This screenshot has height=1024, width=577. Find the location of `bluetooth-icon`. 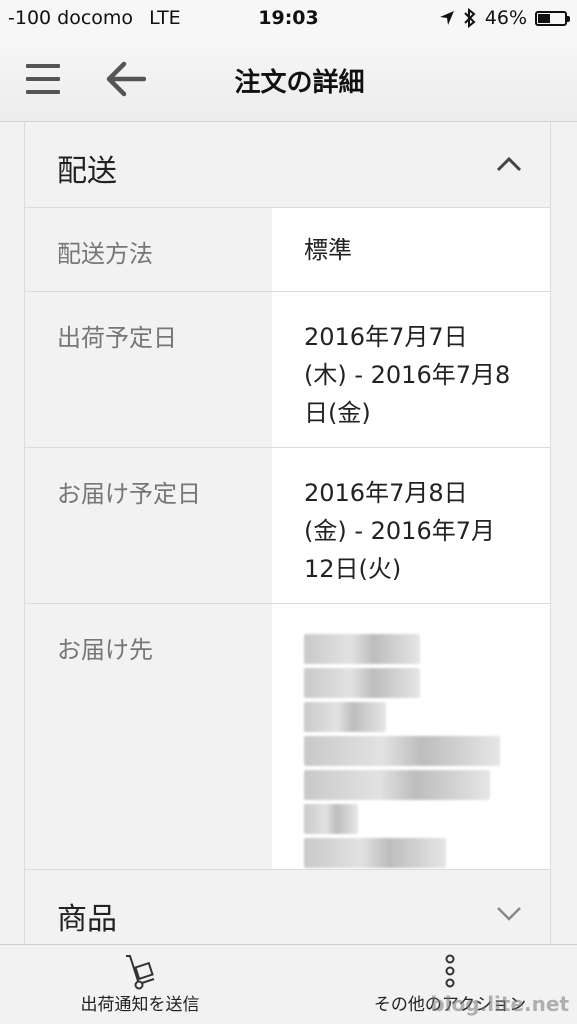

bluetooth-icon is located at coordinates (470, 18).